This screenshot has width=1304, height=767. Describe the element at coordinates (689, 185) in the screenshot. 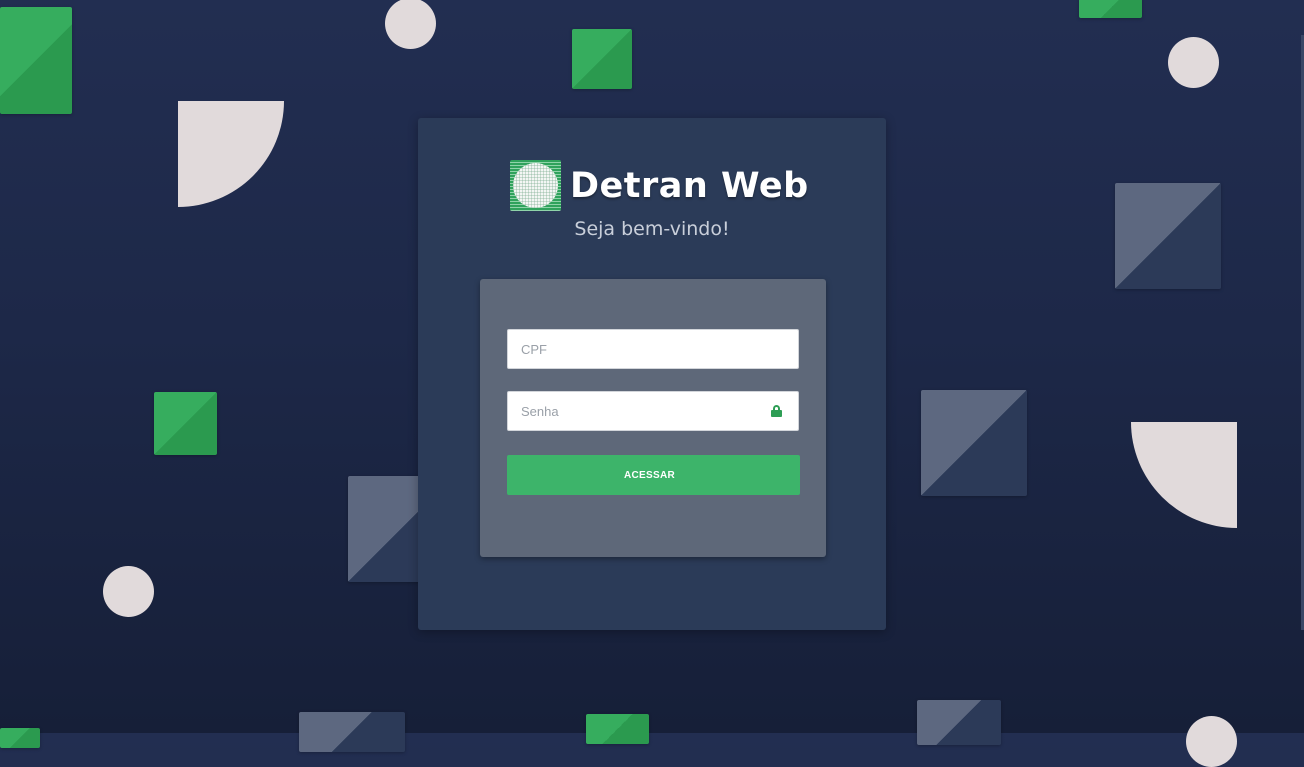

I see `brand-name: Detran Web` at that location.